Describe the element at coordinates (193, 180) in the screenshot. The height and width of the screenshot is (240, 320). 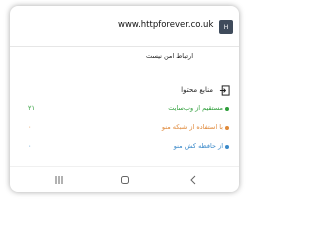
I see `back-icon` at that location.